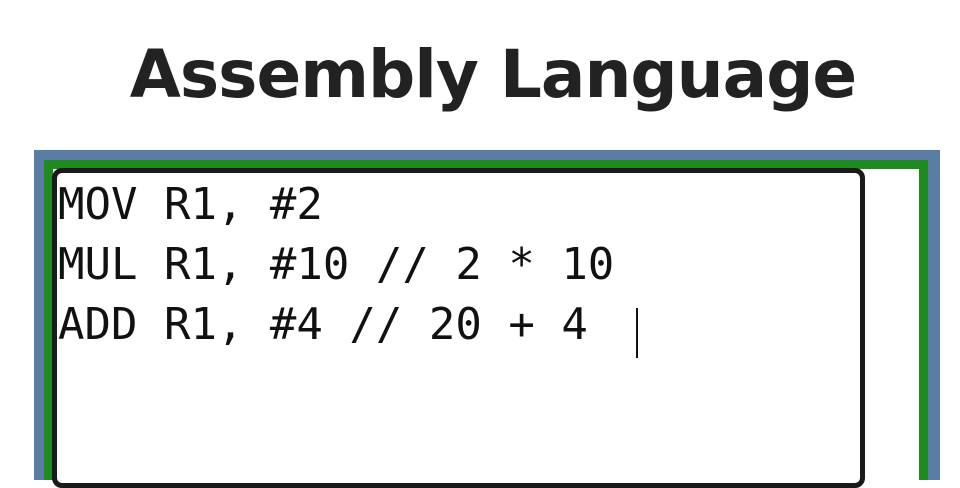 The height and width of the screenshot is (488, 960). What do you see at coordinates (190, 204) in the screenshot?
I see `code-line: MOV R1, #2` at bounding box center [190, 204].